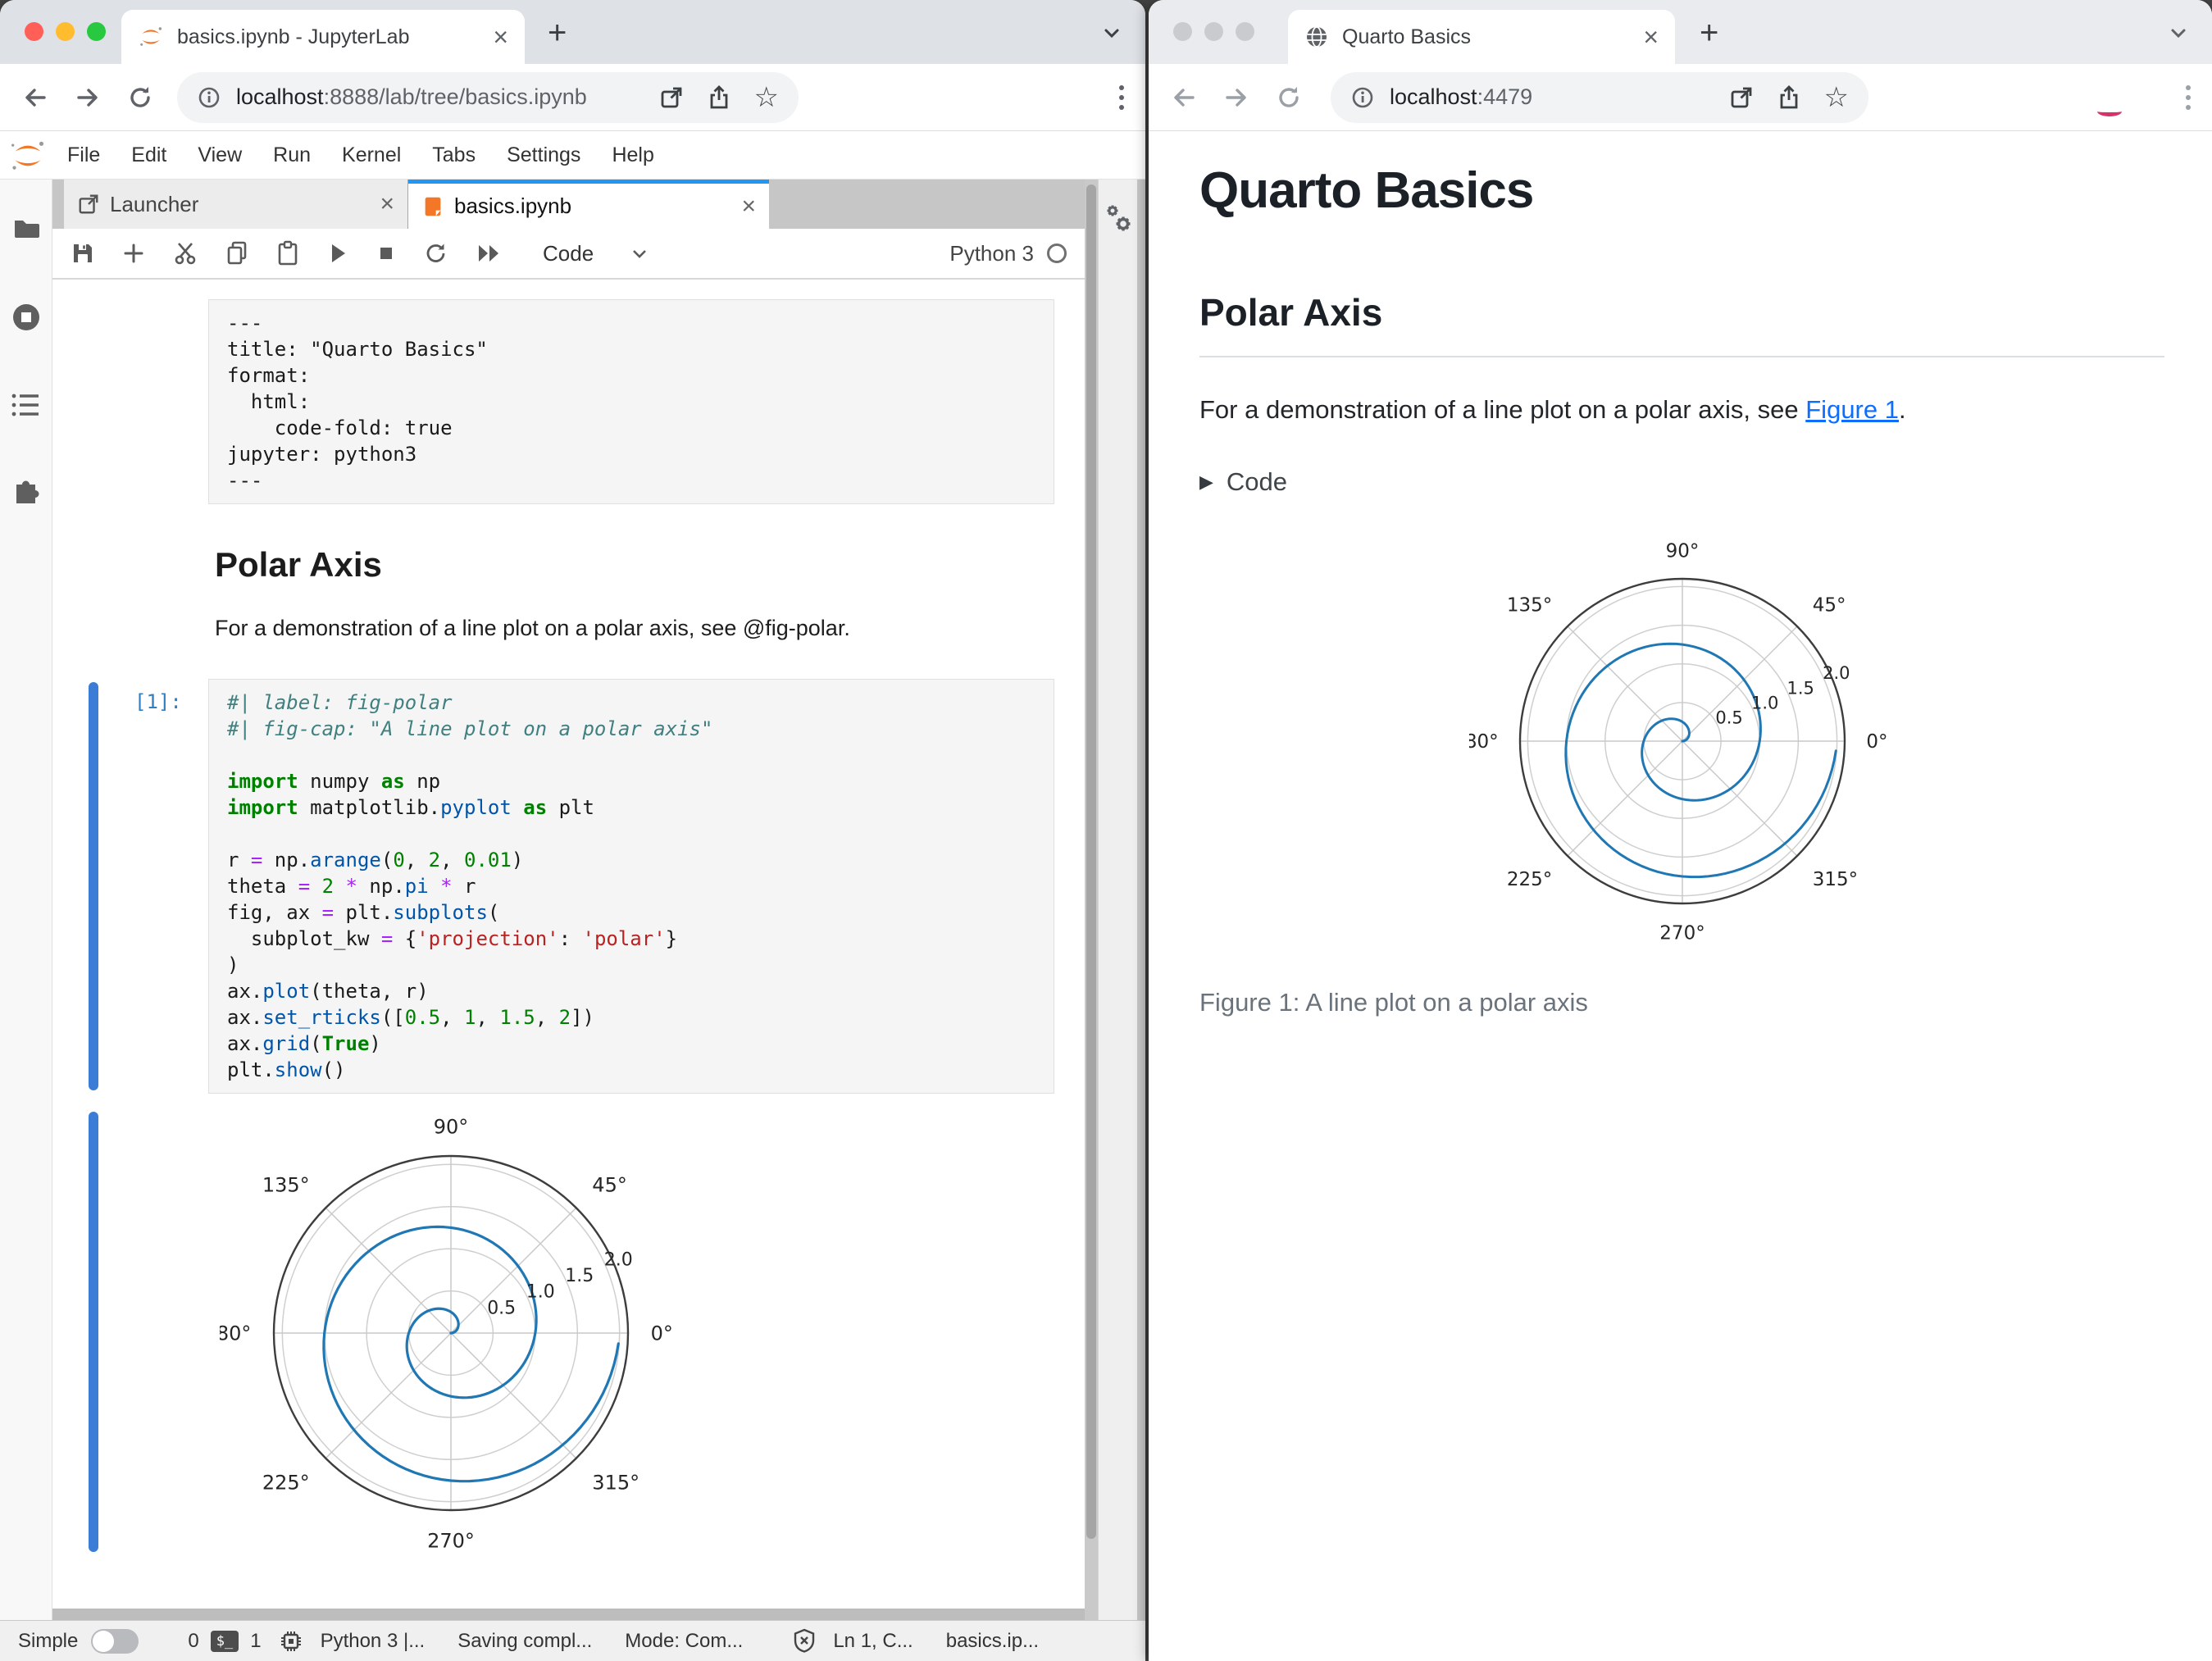 This screenshot has width=2212, height=1661. Describe the element at coordinates (589, 204) in the screenshot. I see `tab-basics-ipynb: basics.ipynb ×` at that location.